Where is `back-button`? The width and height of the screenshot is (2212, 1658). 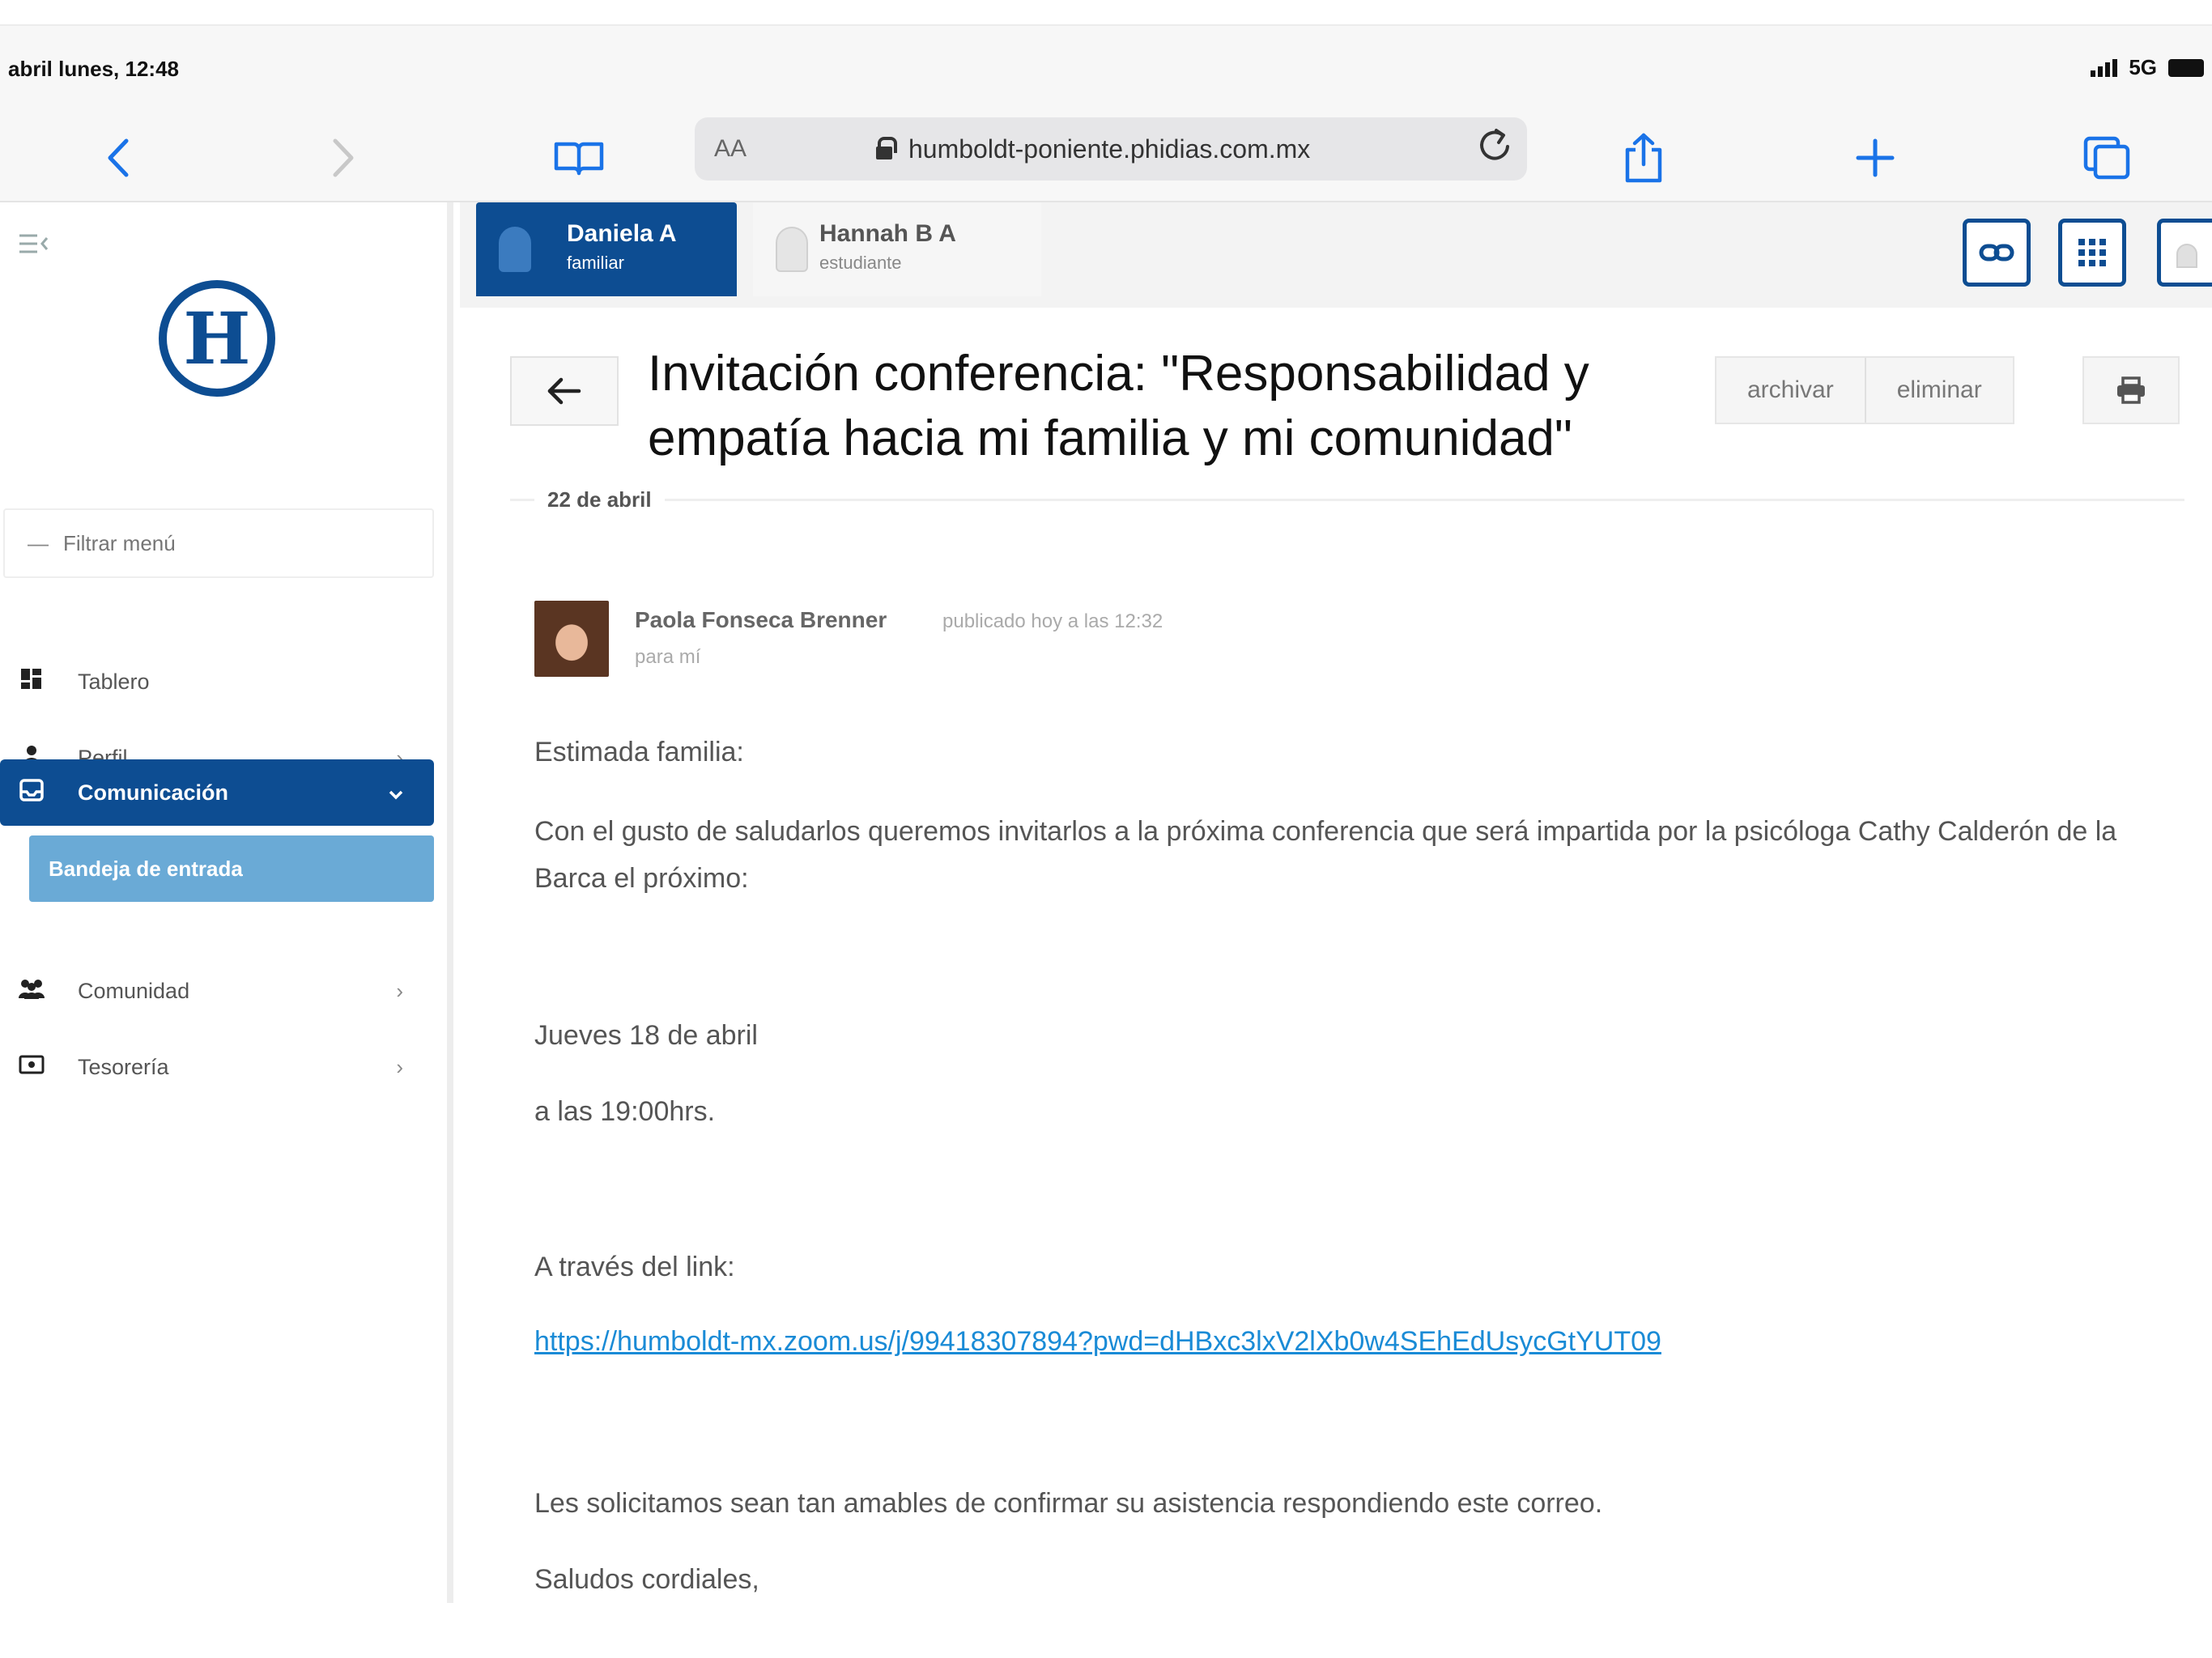
back-button is located at coordinates (564, 391).